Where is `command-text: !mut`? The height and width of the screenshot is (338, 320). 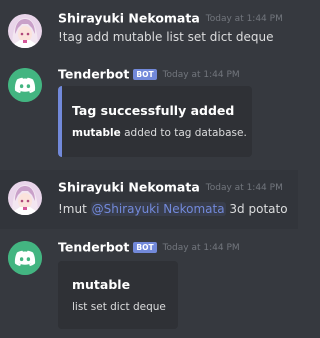 command-text: !mut is located at coordinates (74, 209).